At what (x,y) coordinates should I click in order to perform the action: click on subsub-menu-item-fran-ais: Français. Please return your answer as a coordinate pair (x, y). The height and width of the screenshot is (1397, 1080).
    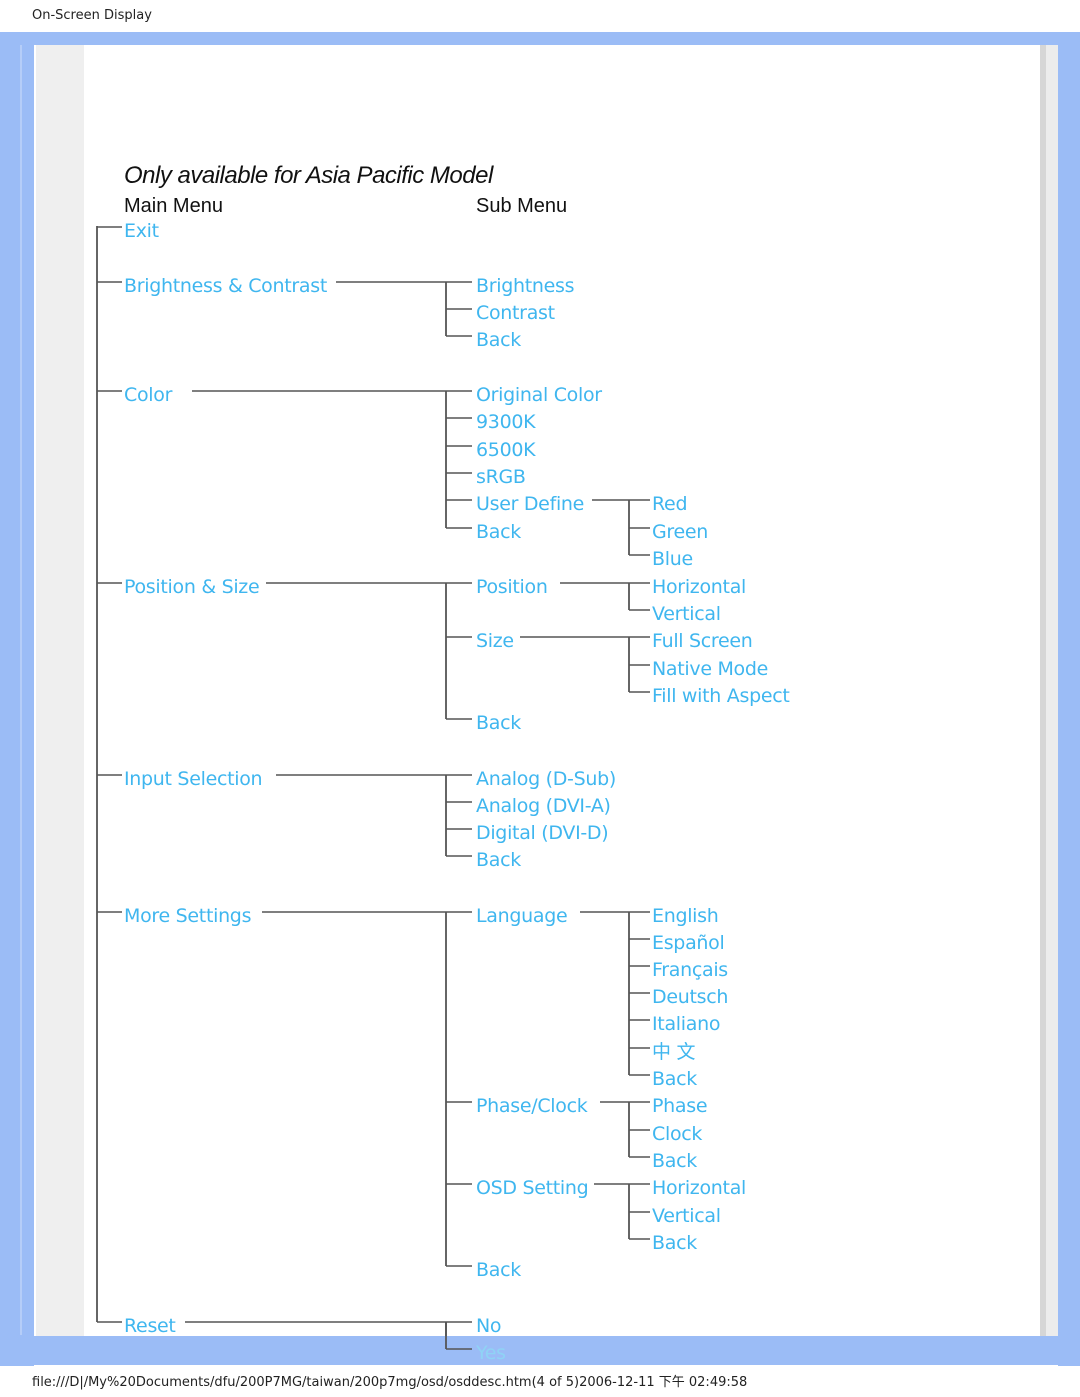
    Looking at the image, I should click on (690, 970).